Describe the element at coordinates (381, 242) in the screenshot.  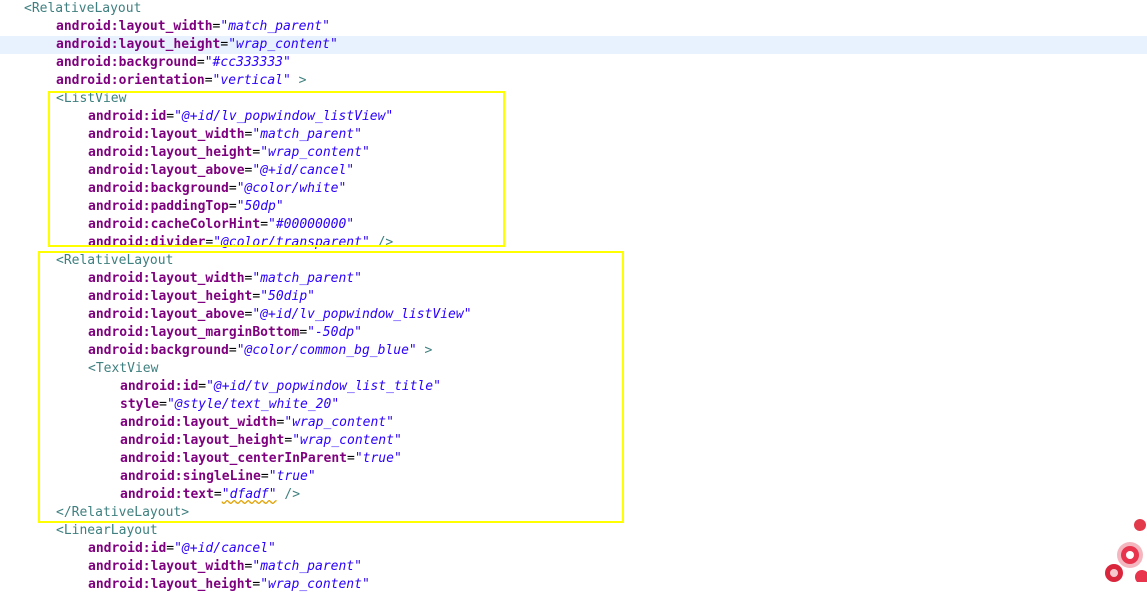
I see `xml-tag-close: />` at that location.